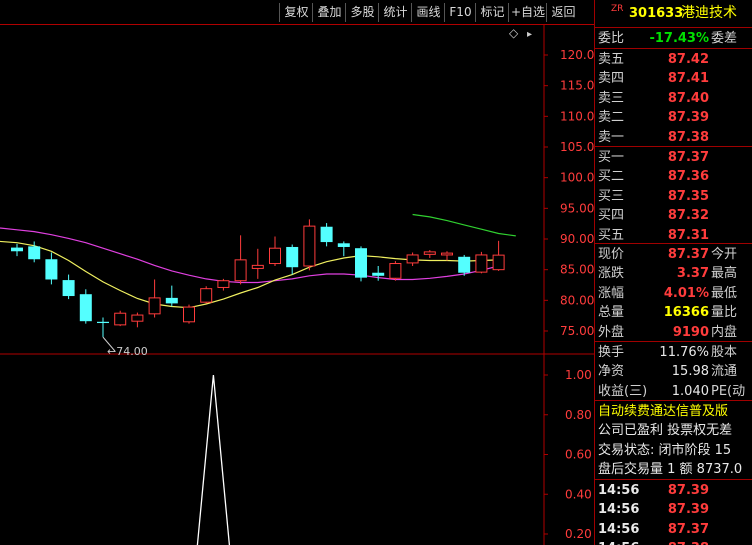  I want to click on volume-tick-label: 0.20, so click(578, 534).